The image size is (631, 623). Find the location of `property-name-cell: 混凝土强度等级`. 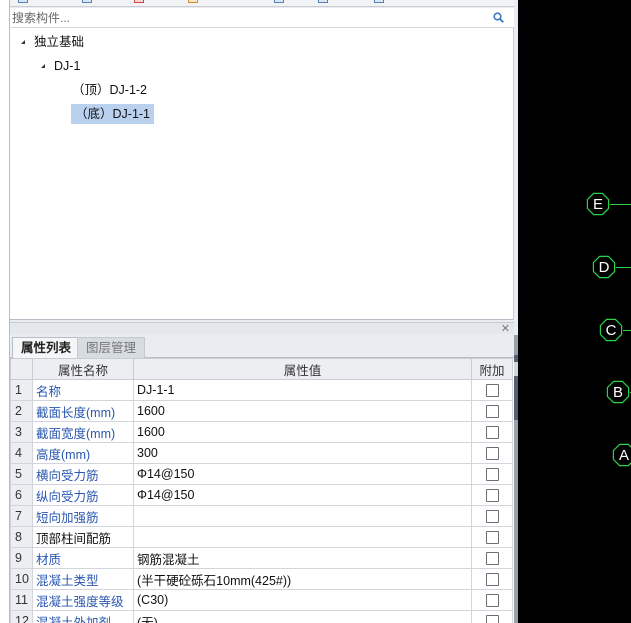

property-name-cell: 混凝土强度等级 is located at coordinates (83, 600).